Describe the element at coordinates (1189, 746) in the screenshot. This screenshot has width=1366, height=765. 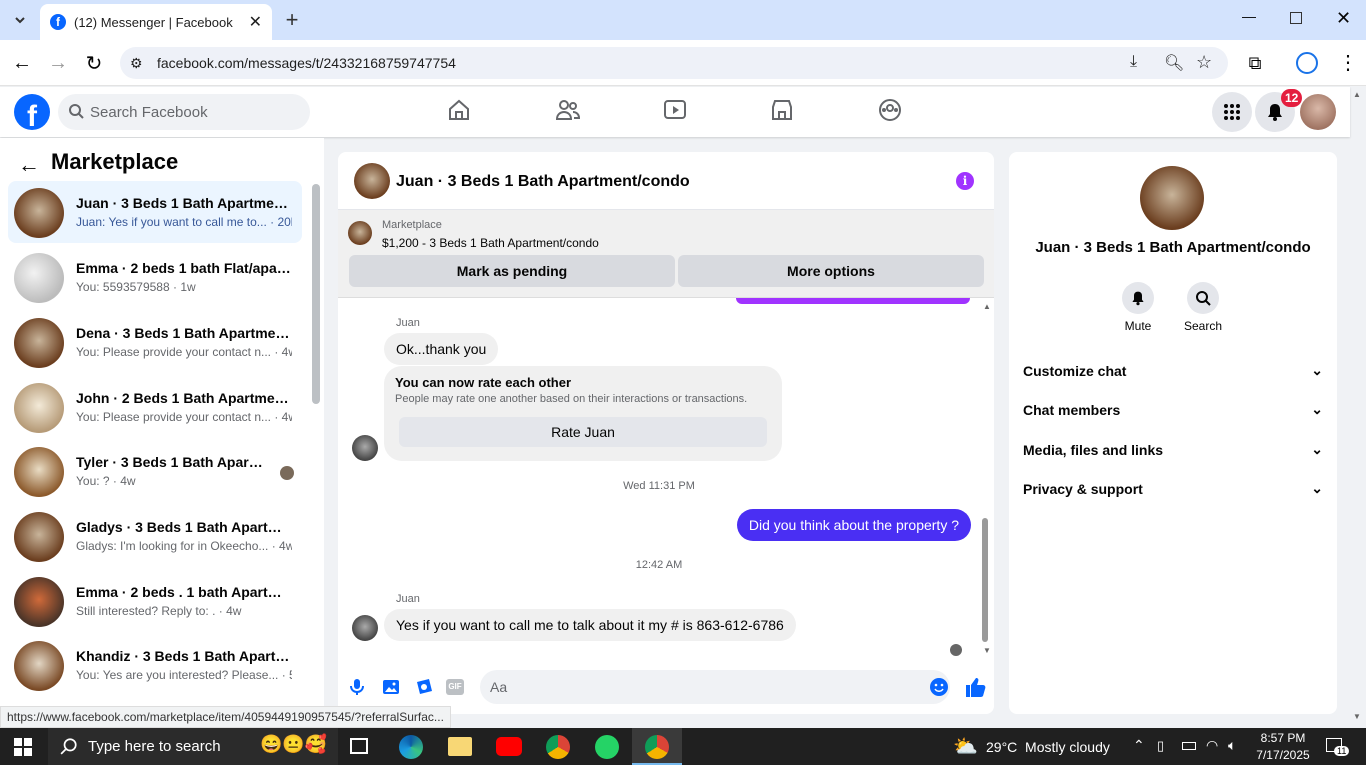
I see `battery-icon` at that location.